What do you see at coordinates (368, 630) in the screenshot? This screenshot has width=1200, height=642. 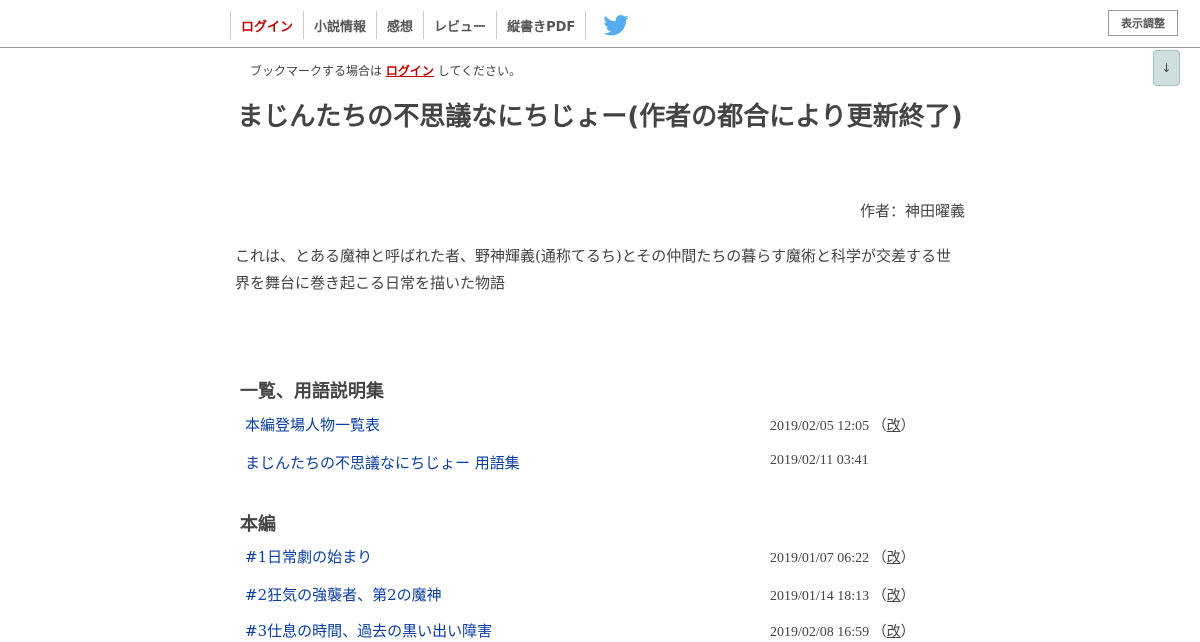 I see `episode-link: #3仕息の時間、過去の黒い出い障害` at bounding box center [368, 630].